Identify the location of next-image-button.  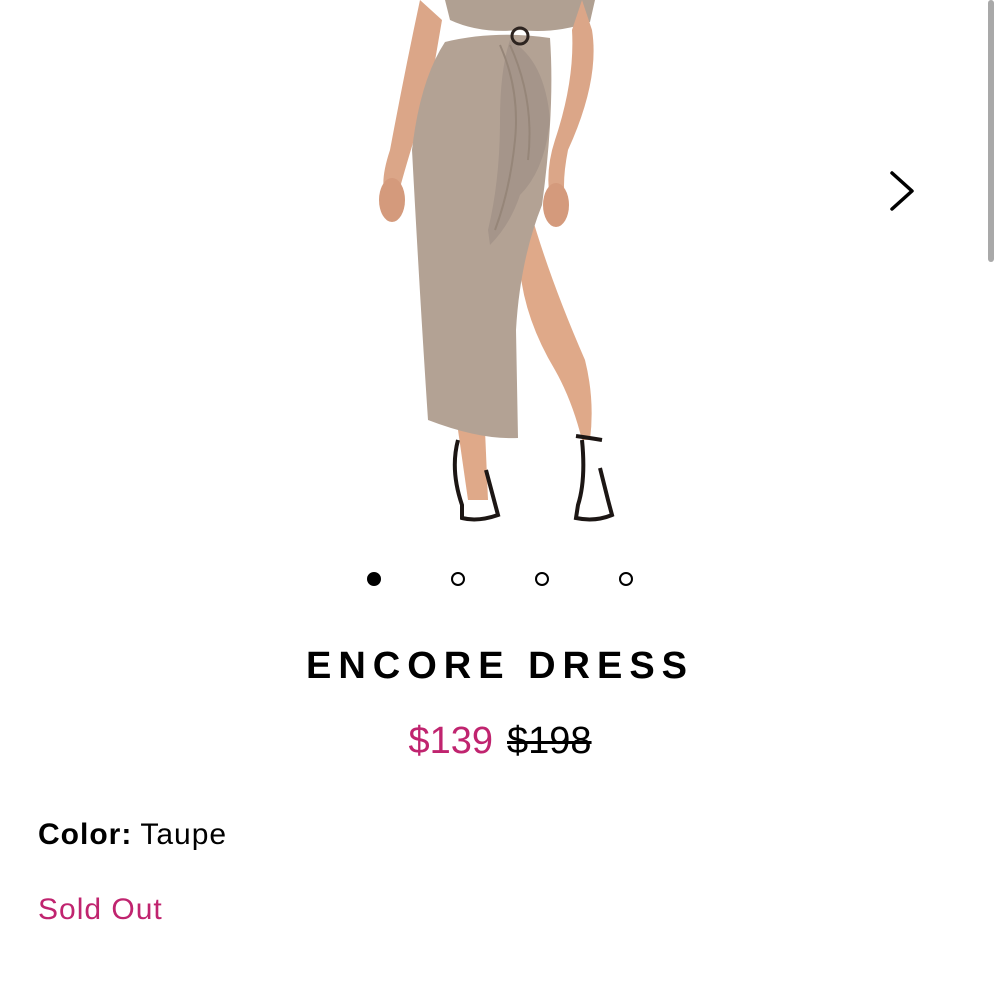
(902, 191).